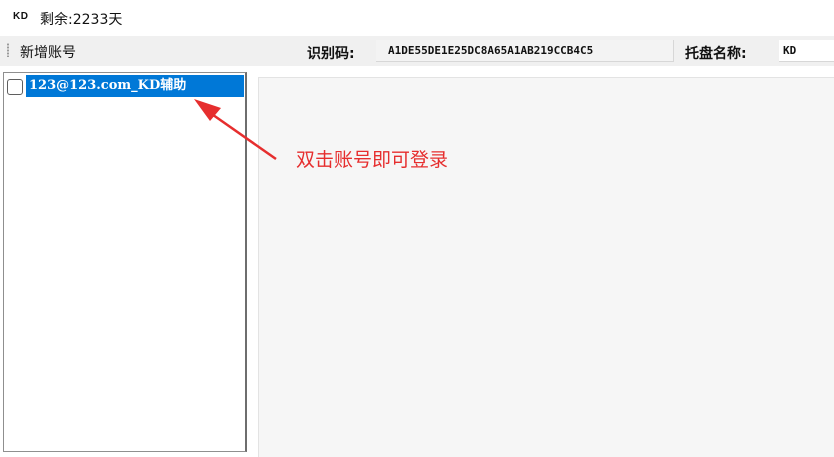  What do you see at coordinates (235, 130) in the screenshot?
I see `annotation-arrow-icon` at bounding box center [235, 130].